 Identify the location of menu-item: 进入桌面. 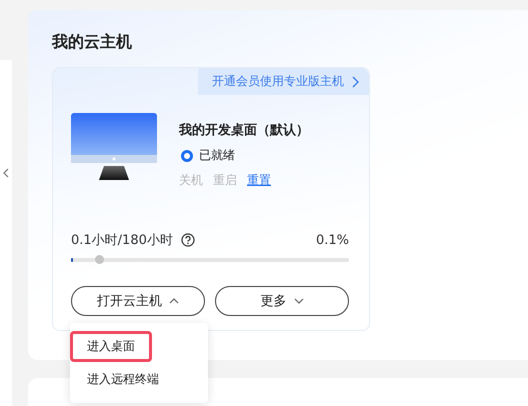
(111, 346).